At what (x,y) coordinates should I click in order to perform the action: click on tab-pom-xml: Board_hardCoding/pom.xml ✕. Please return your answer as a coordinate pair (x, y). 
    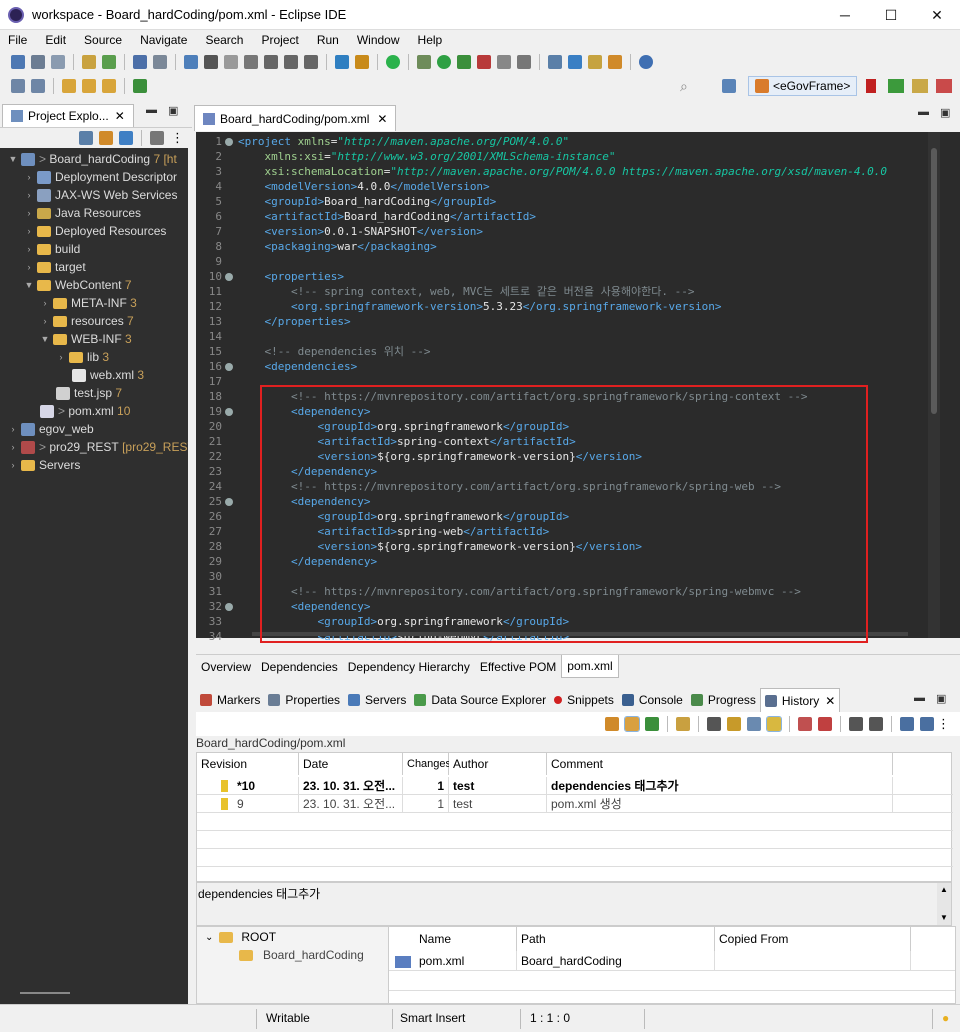
    Looking at the image, I should click on (295, 118).